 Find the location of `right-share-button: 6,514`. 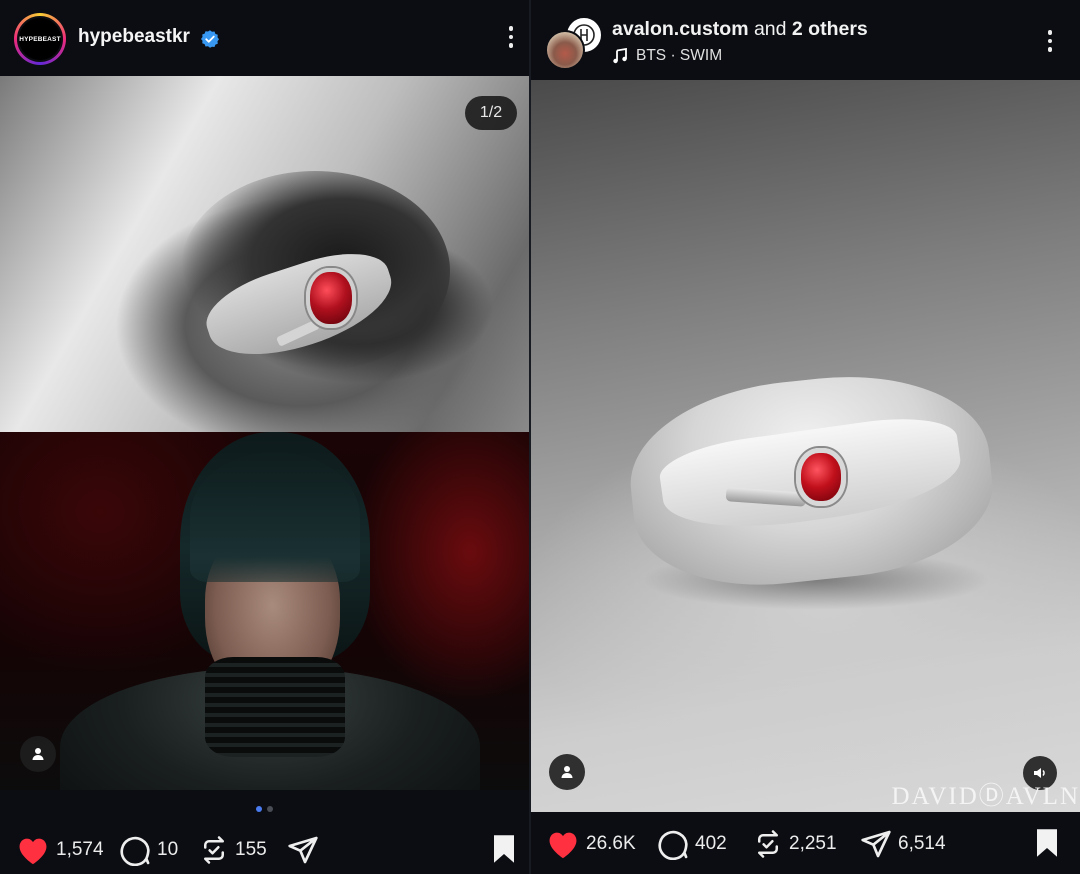

right-share-button: 6,514 is located at coordinates (903, 844).